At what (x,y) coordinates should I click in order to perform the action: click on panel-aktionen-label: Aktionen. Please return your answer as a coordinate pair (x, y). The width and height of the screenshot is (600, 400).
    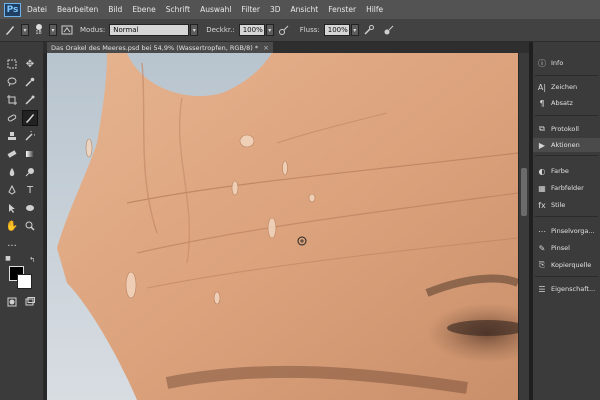
    Looking at the image, I should click on (565, 145).